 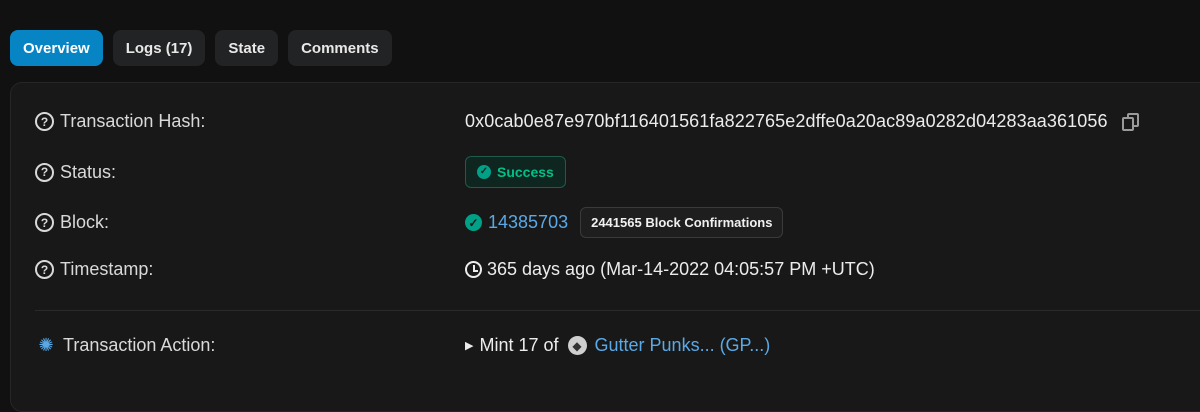 I want to click on status-value-group: ✓ Success, so click(x=515, y=172).